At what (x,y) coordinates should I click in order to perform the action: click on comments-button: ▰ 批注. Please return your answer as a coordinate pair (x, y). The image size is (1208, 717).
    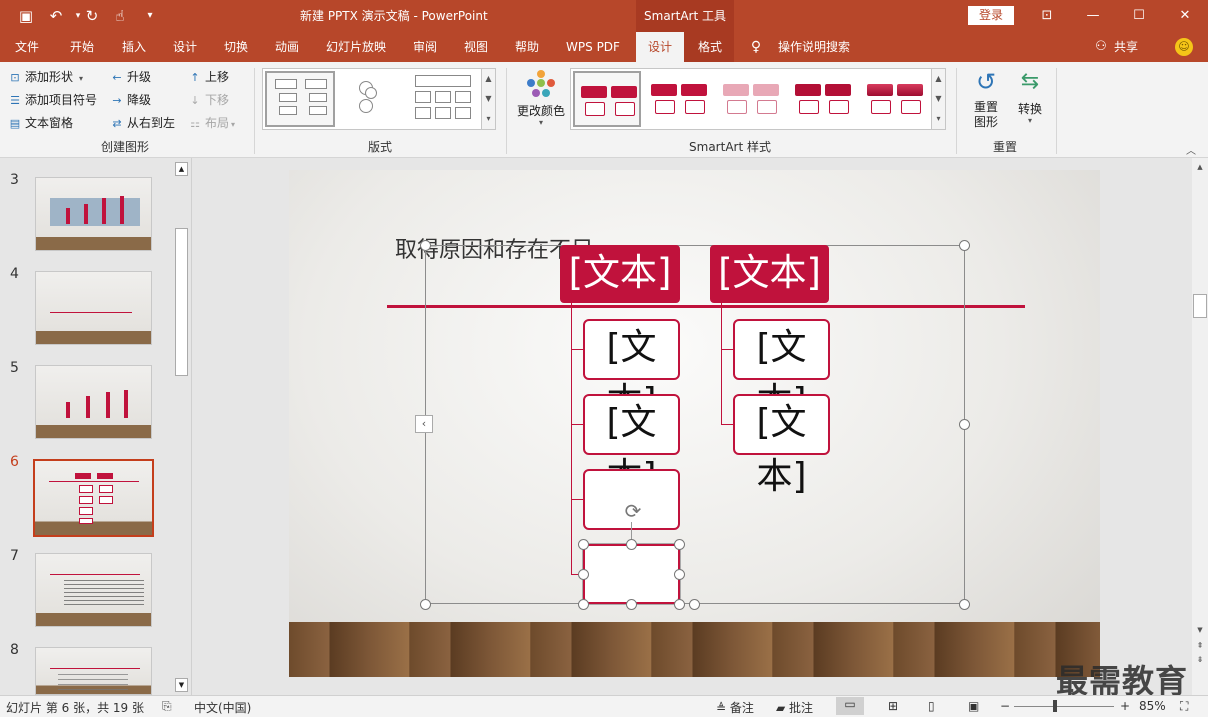
    Looking at the image, I should click on (794, 707).